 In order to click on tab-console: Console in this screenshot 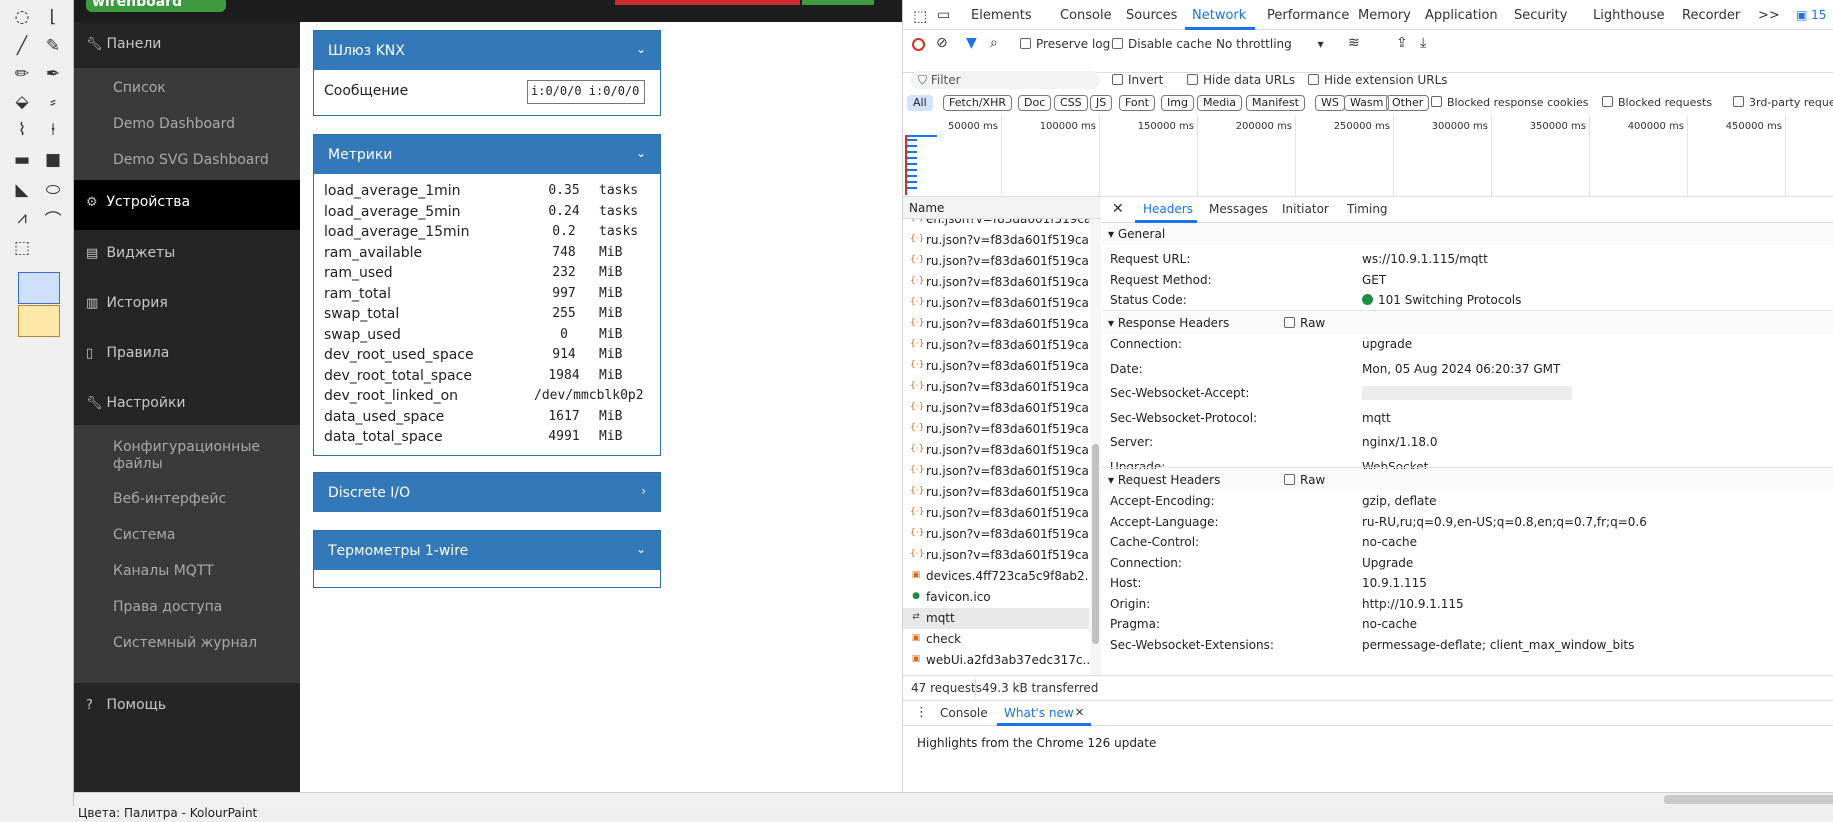, I will do `click(1086, 15)`.